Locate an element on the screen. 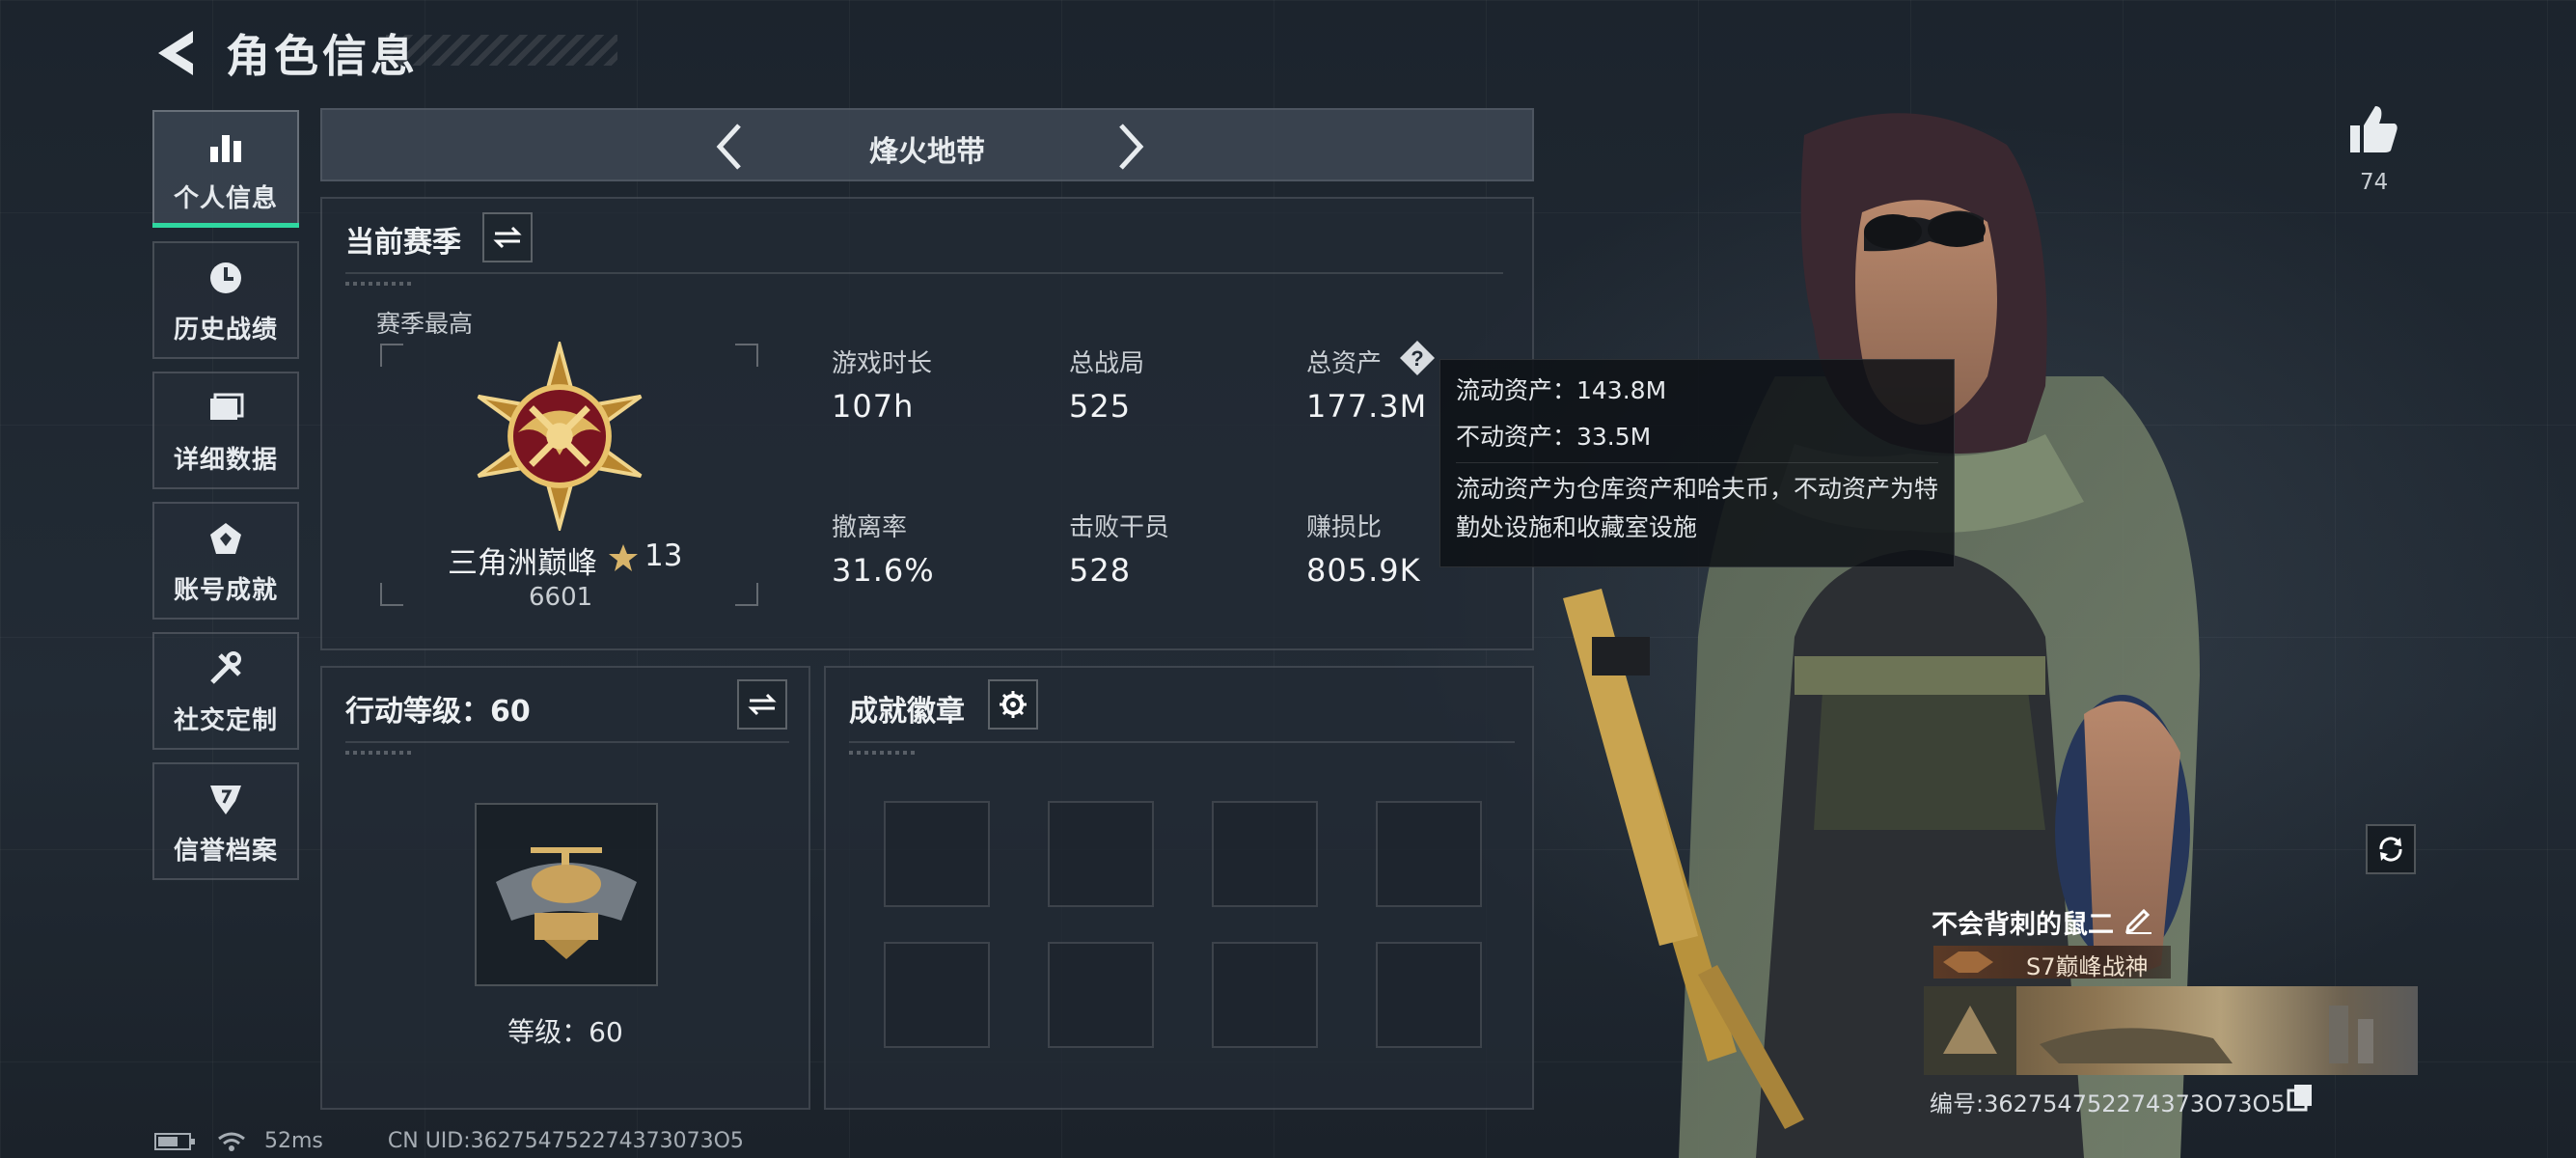 The width and height of the screenshot is (2576, 1158). stat-value: 107h is located at coordinates (873, 406).